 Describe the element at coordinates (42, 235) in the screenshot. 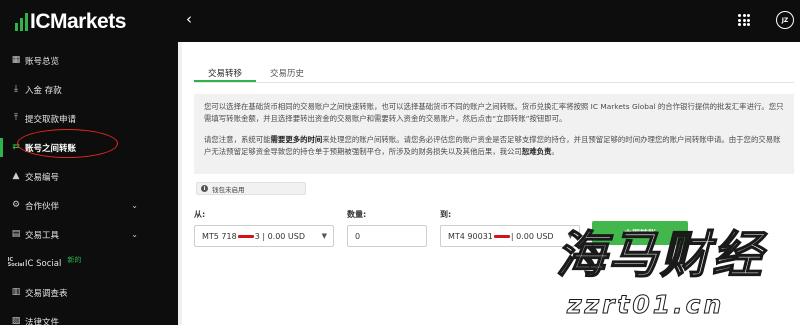

I see `sidebar-item-label: 交易工具` at that location.